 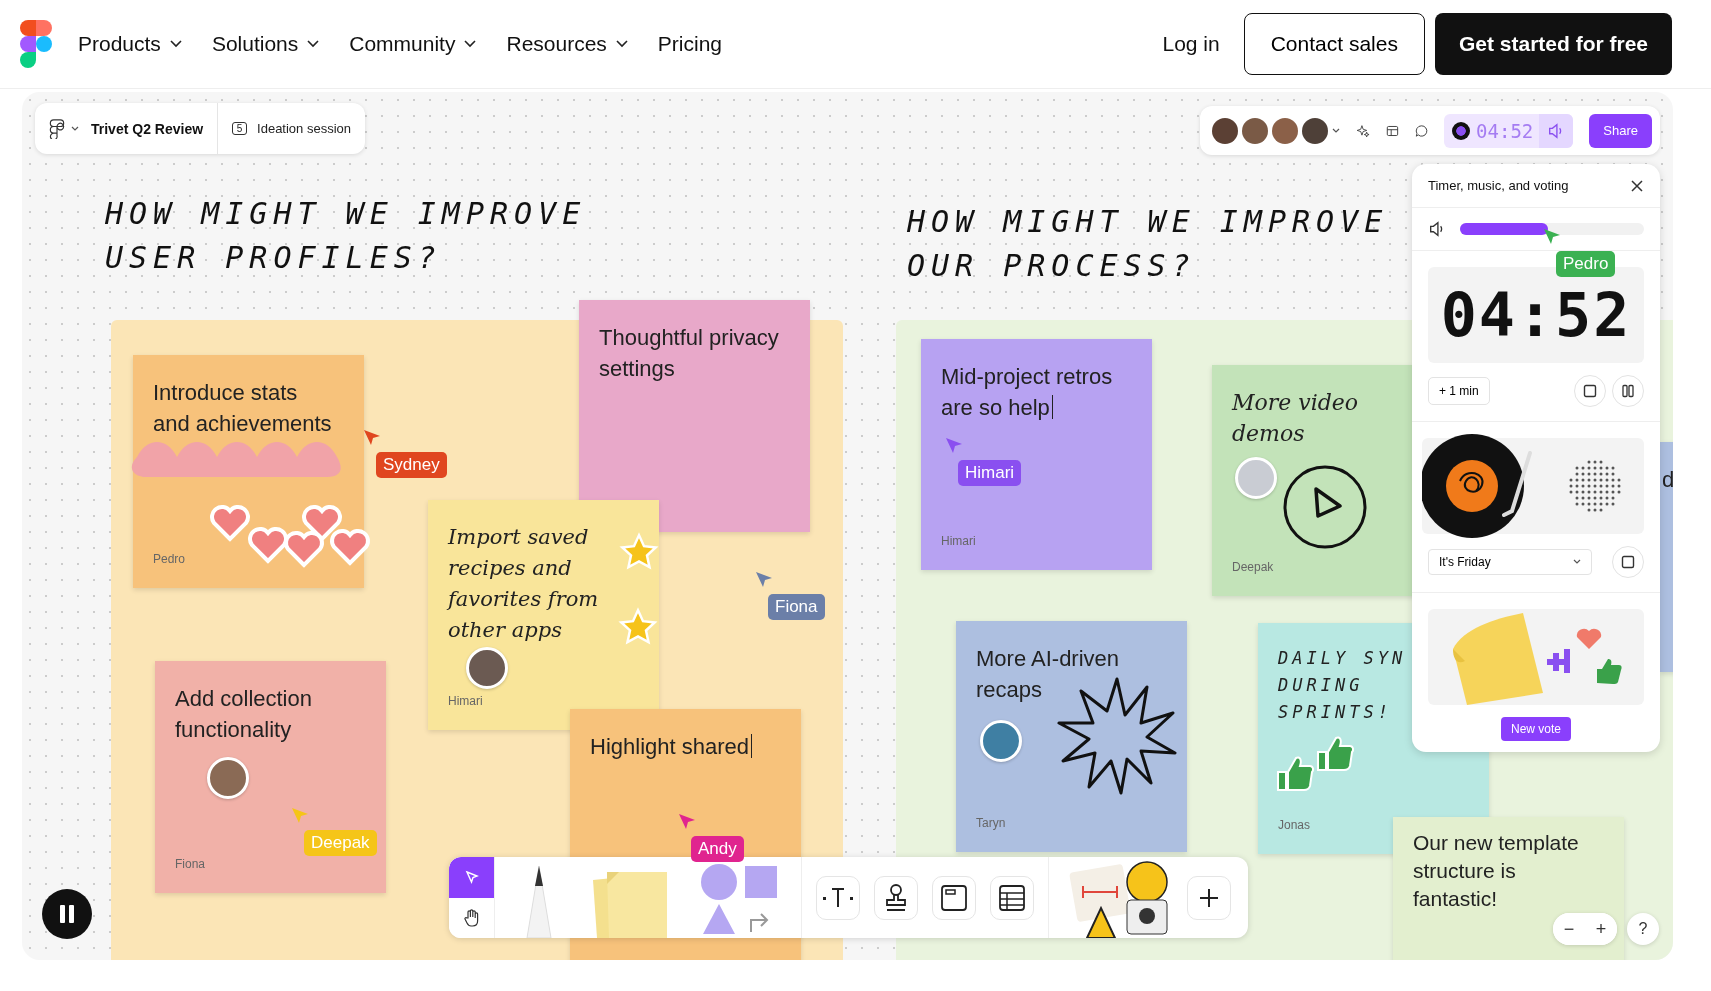 What do you see at coordinates (1334, 44) in the screenshot?
I see `contact-sales-button: Contact sales` at bounding box center [1334, 44].